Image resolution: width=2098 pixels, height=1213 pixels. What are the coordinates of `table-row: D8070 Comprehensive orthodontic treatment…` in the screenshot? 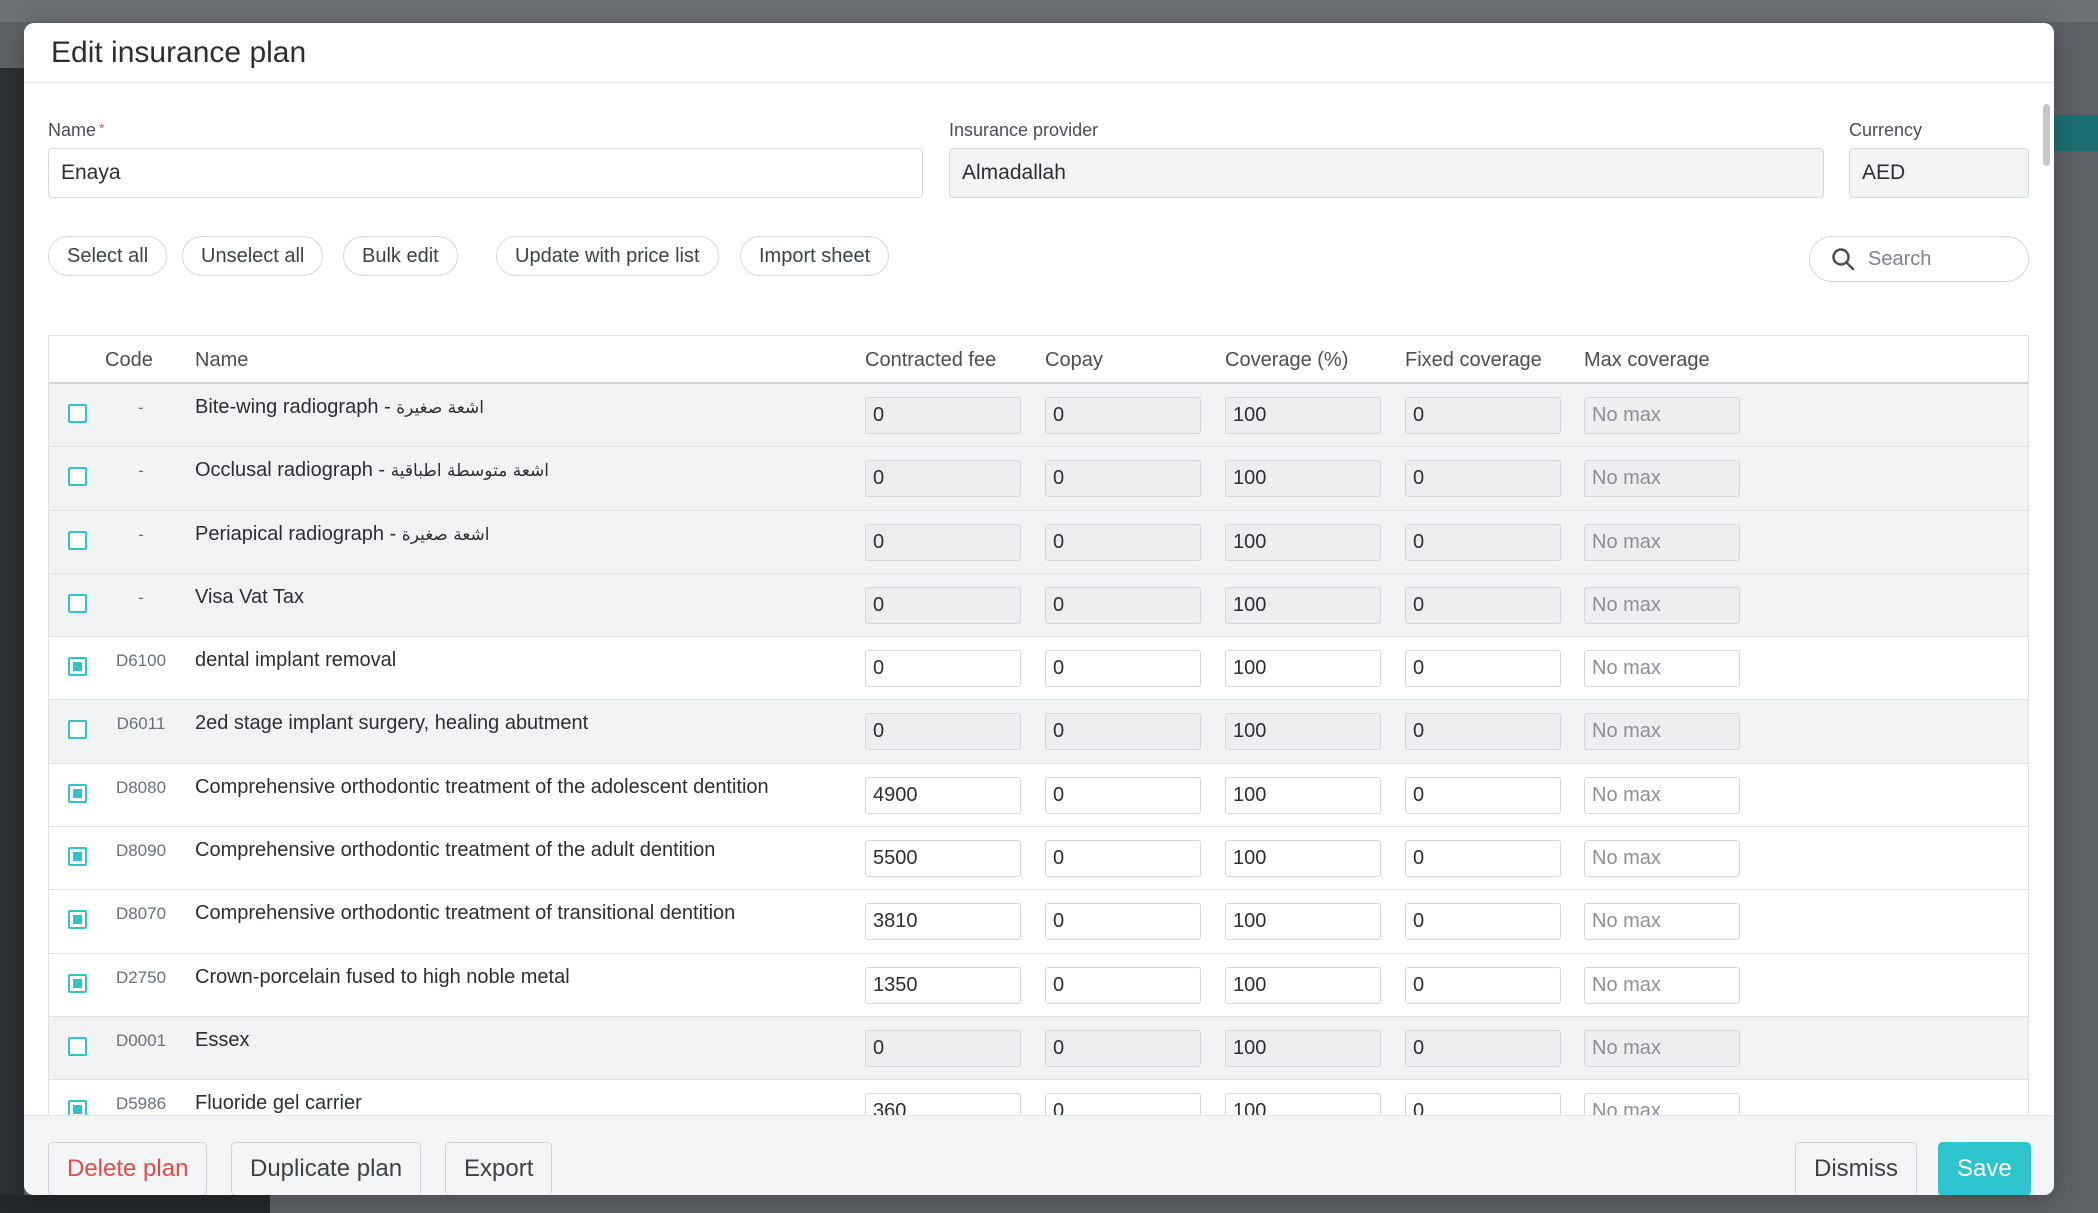 It's located at (1038, 922).